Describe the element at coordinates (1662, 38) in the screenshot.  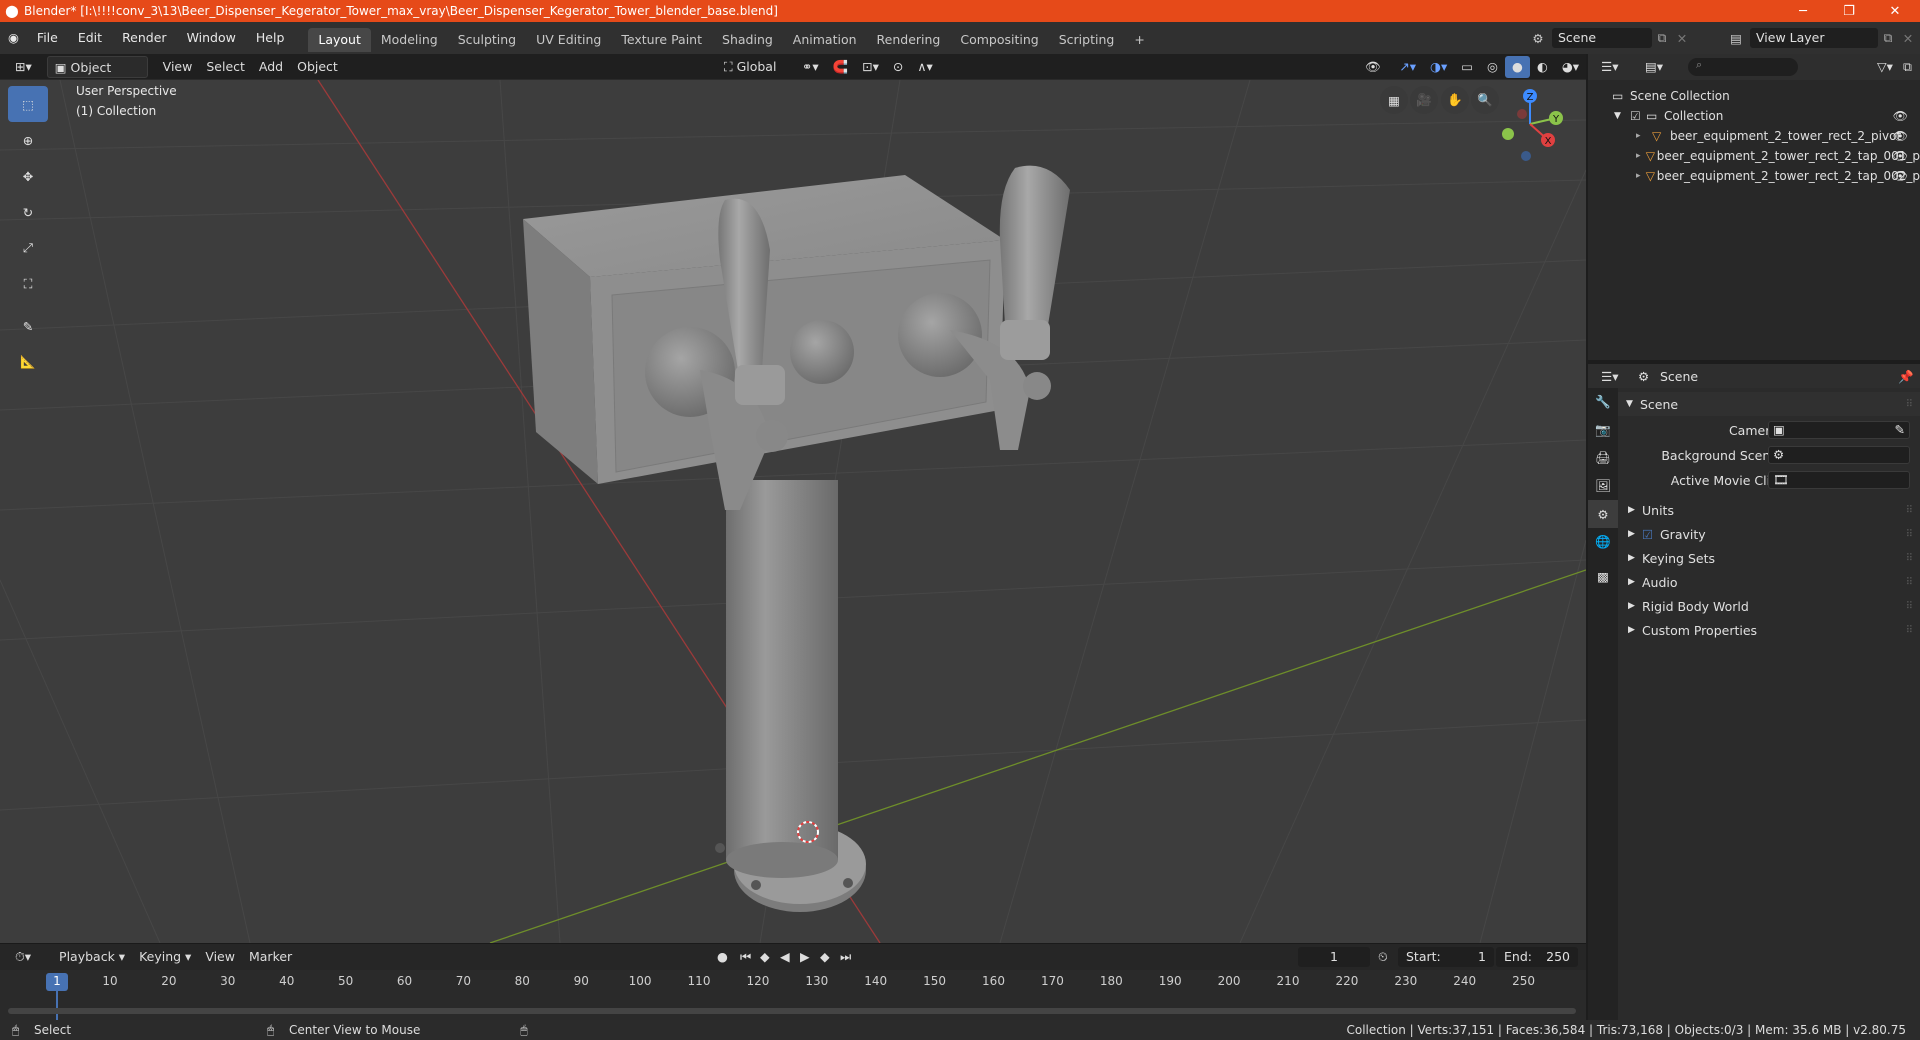
I see `new-scene-icon: ⧉` at that location.